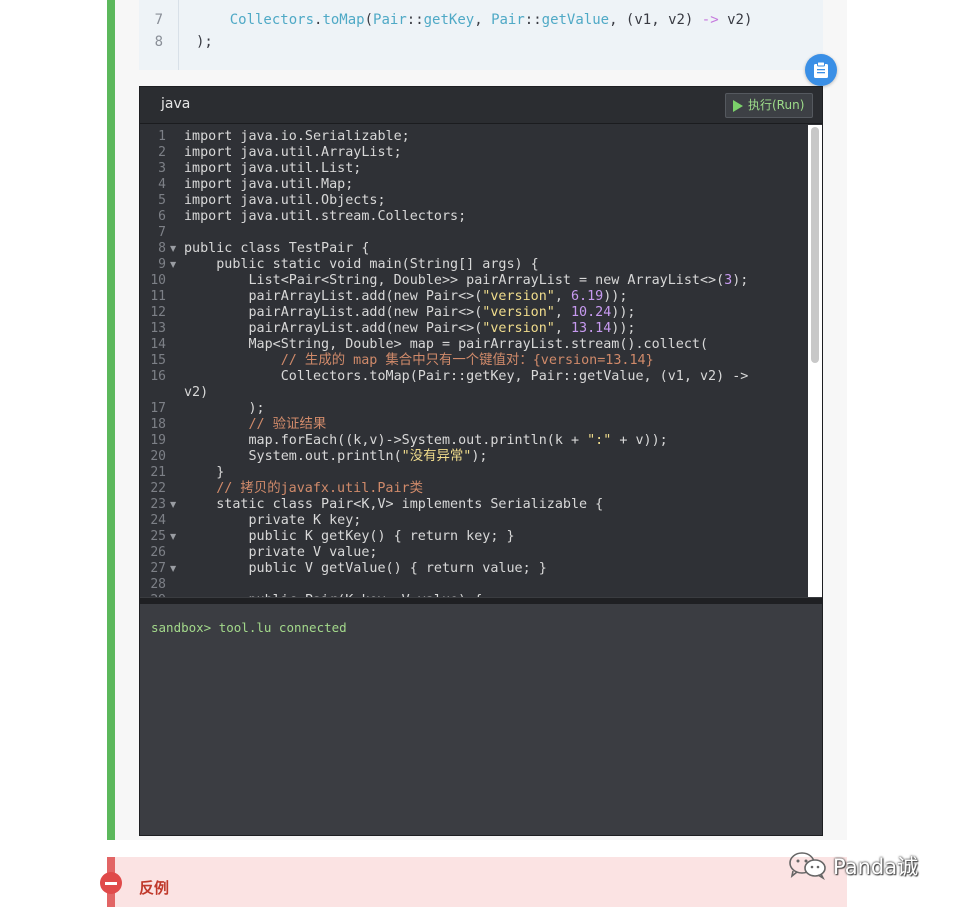  What do you see at coordinates (162, 152) in the screenshot?
I see `line-number: 2` at bounding box center [162, 152].